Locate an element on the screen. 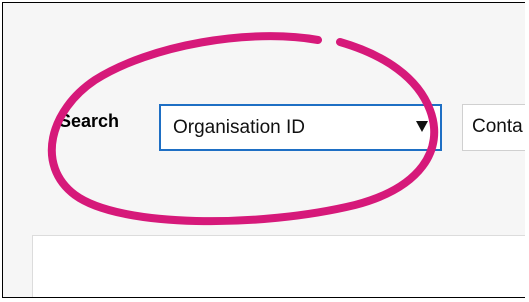 The image size is (529, 302). dropdown-arrow-icon is located at coordinates (422, 126).